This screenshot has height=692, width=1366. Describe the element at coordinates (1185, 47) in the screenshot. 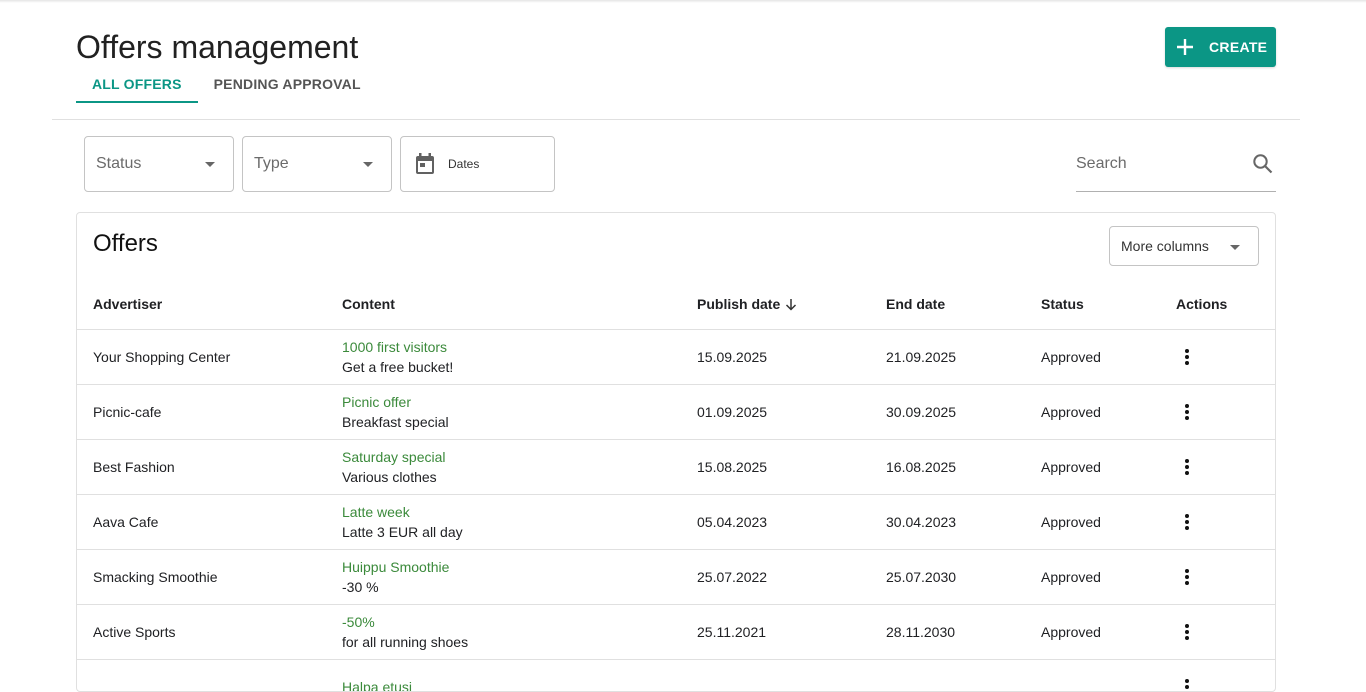

I see `plus-icon` at that location.